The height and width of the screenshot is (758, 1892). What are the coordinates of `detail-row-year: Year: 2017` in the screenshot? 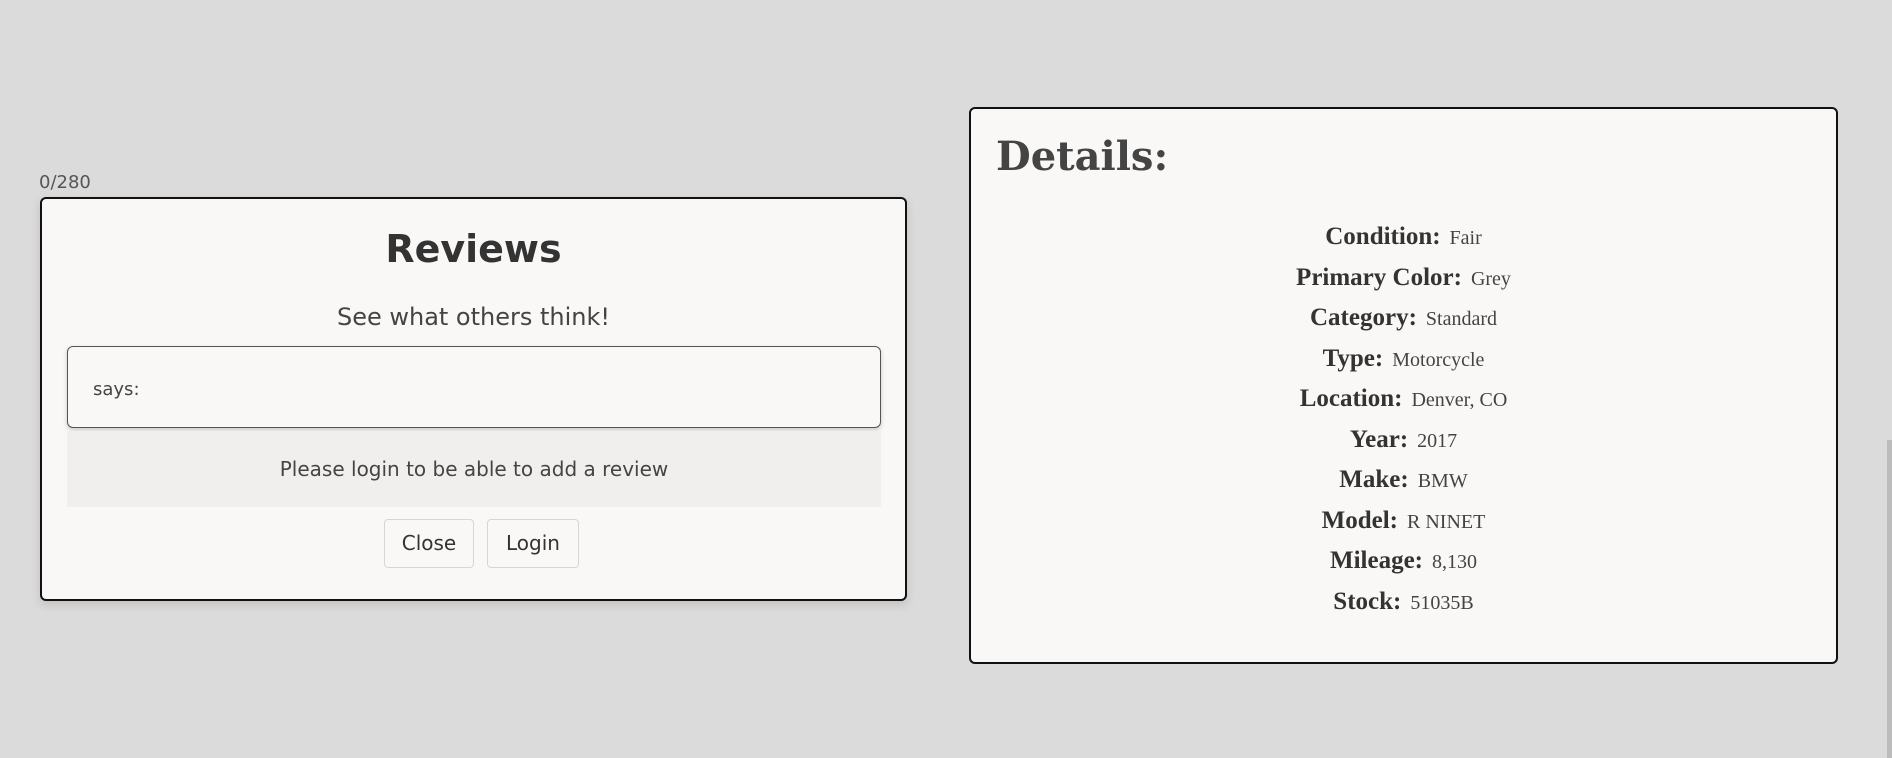 It's located at (1403, 440).